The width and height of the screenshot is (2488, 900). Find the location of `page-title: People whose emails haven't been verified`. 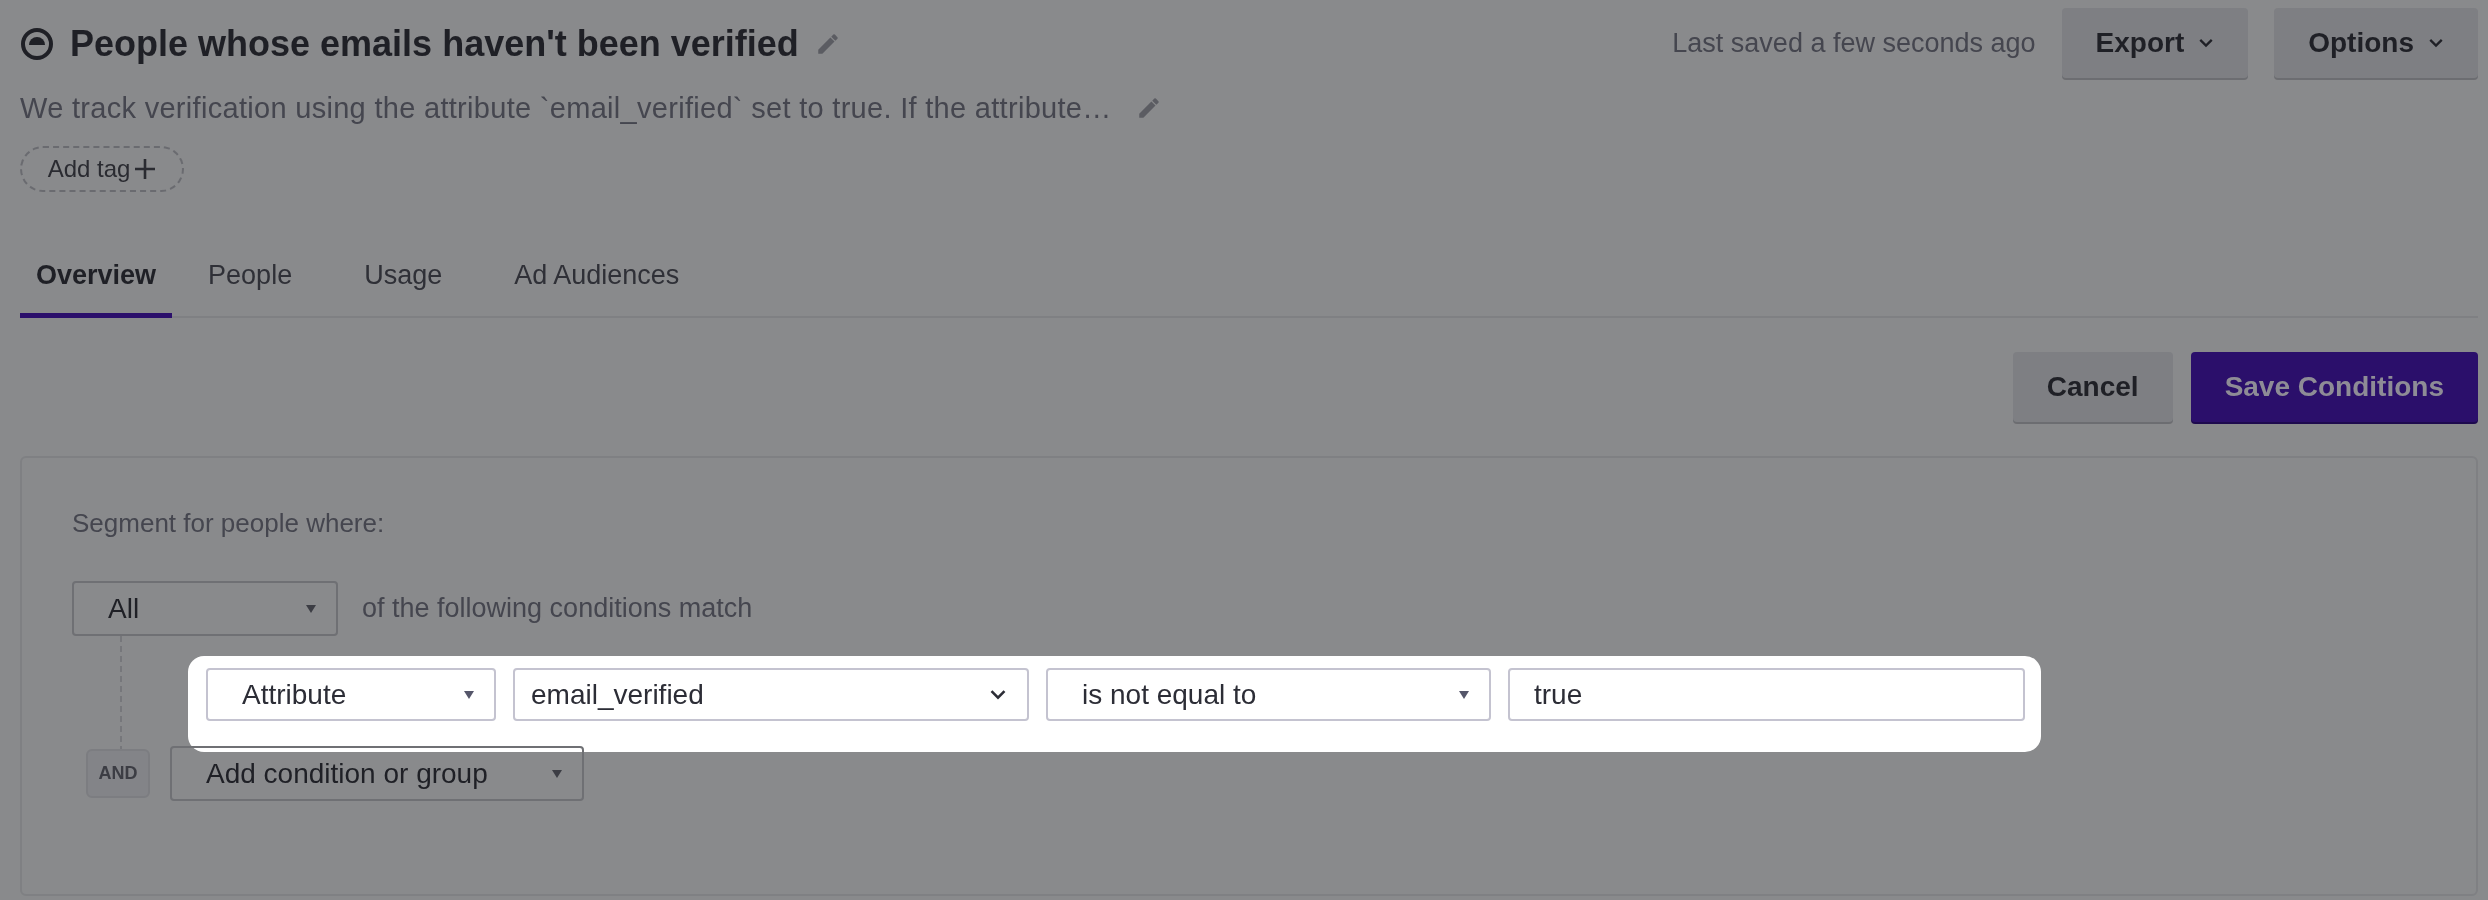

page-title: People whose emails haven't been verified is located at coordinates (434, 44).